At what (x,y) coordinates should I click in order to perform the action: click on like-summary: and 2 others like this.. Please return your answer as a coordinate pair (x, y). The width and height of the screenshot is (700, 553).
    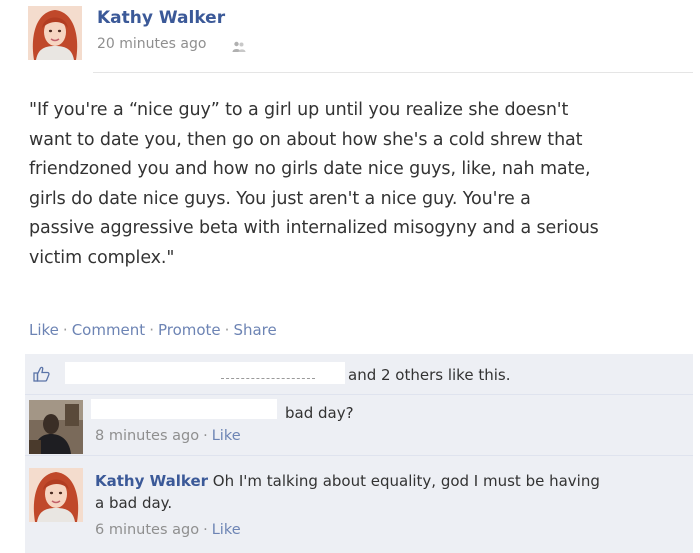
    Looking at the image, I should click on (359, 374).